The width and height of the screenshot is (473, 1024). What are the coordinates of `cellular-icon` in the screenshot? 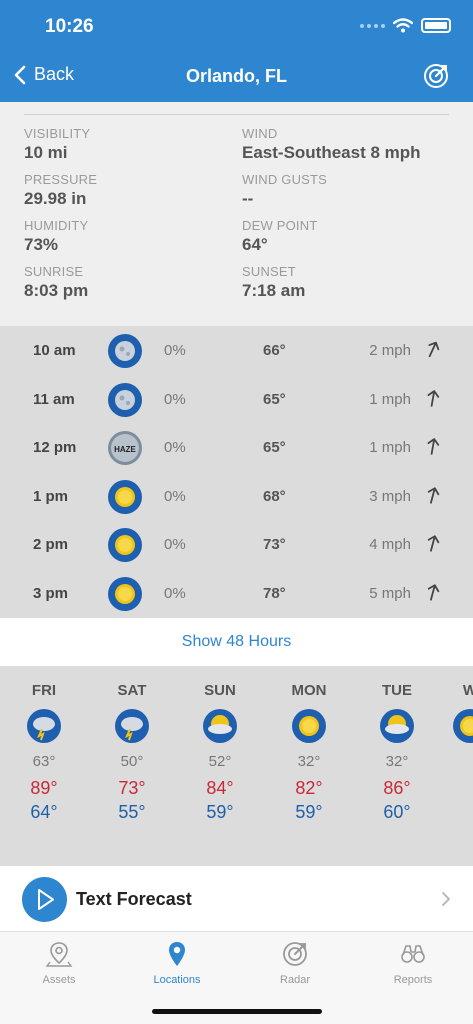 It's located at (372, 25).